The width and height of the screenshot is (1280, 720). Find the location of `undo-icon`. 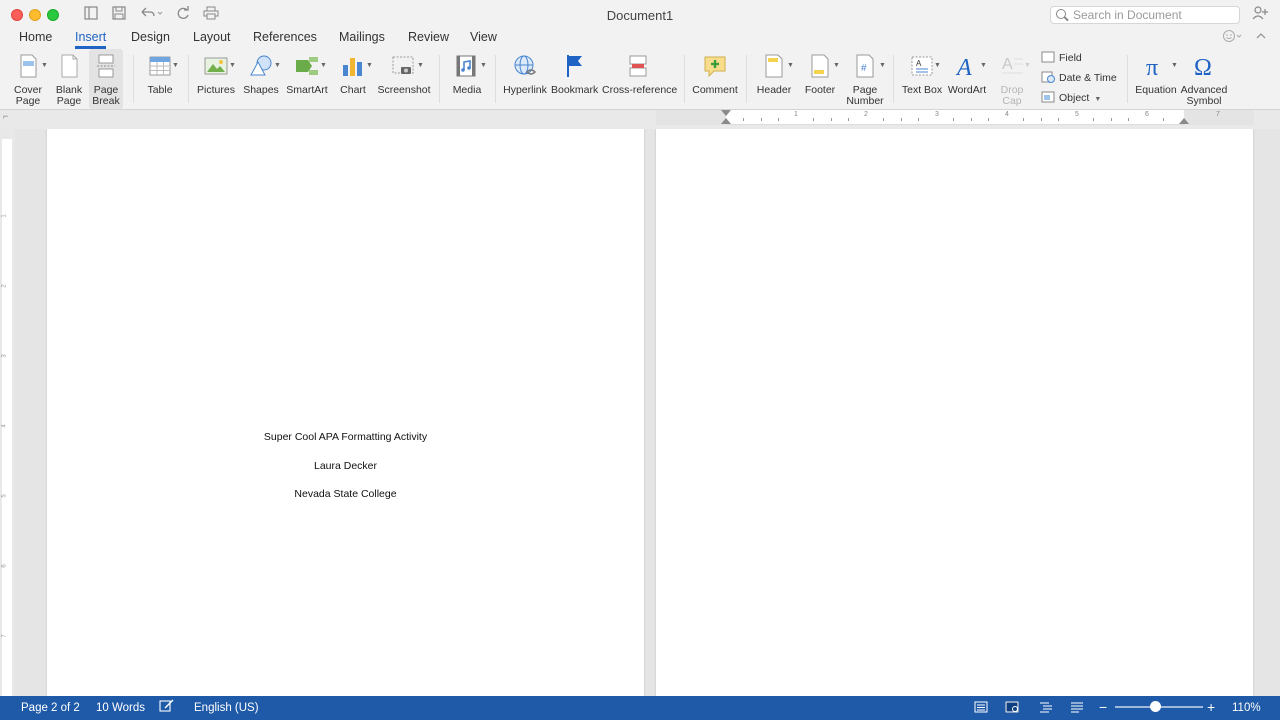

undo-icon is located at coordinates (151, 15).